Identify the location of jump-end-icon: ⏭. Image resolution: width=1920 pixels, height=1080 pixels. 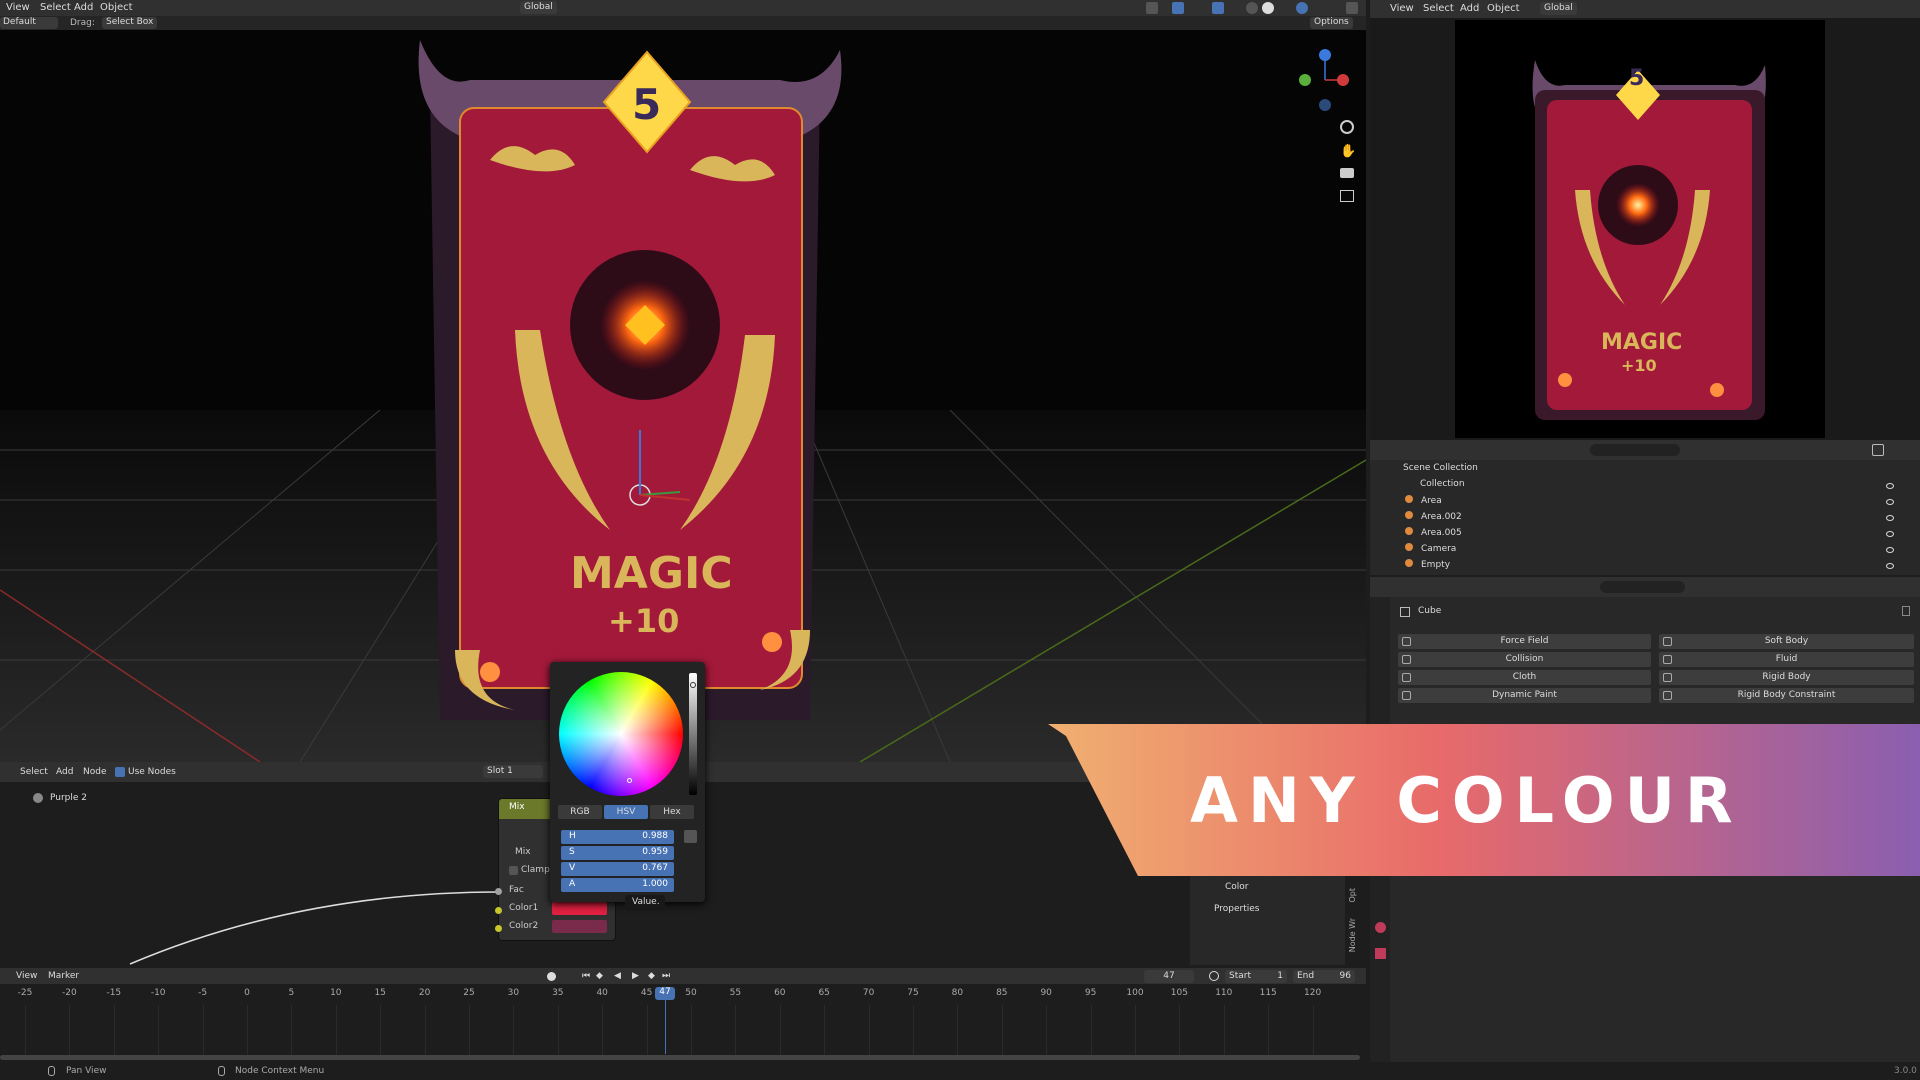
(666, 976).